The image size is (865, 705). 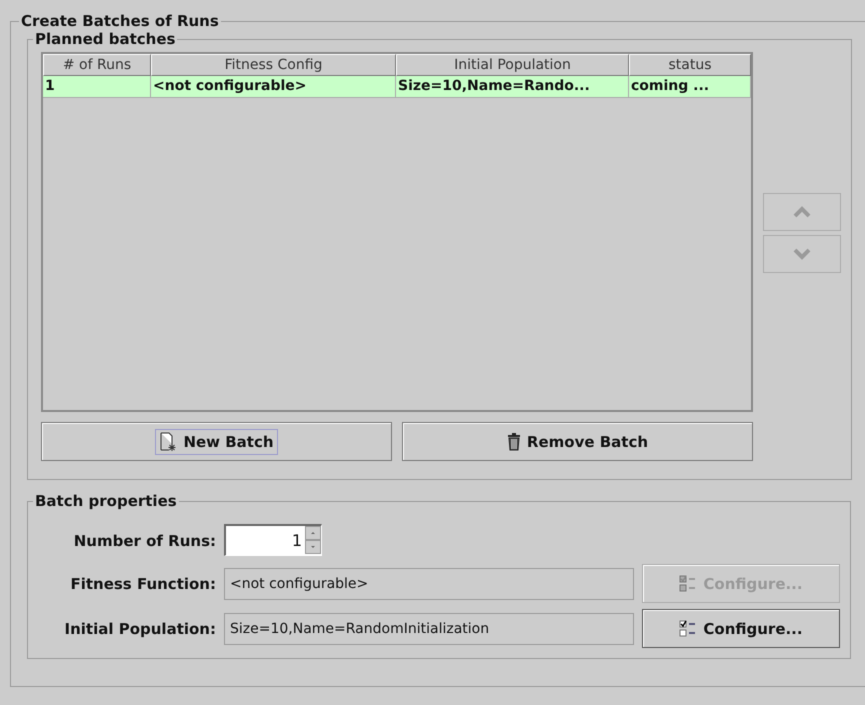 I want to click on spin-down-icon, so click(x=313, y=547).